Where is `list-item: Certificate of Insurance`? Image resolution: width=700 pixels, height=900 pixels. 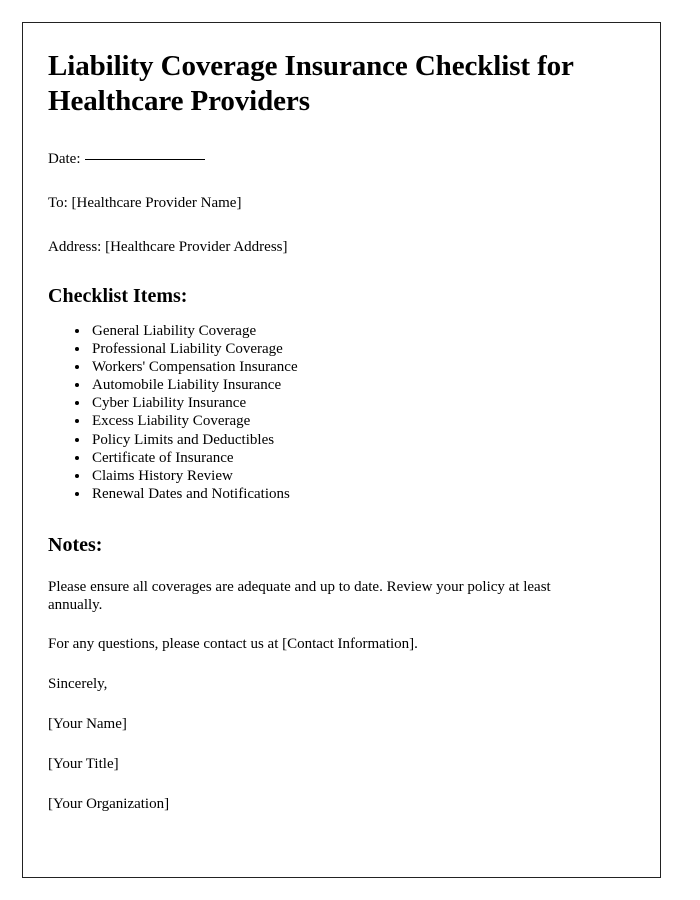
list-item: Certificate of Insurance is located at coordinates (356, 458).